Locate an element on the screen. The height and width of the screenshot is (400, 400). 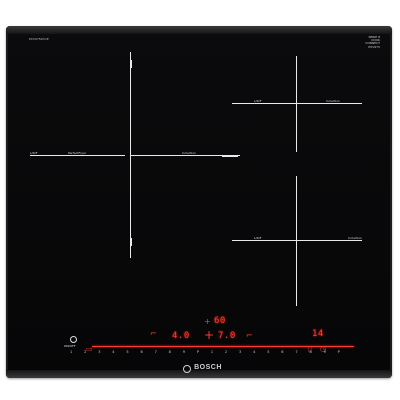
top-right-zone-left-label: L/R/F is located at coordinates (258, 101).